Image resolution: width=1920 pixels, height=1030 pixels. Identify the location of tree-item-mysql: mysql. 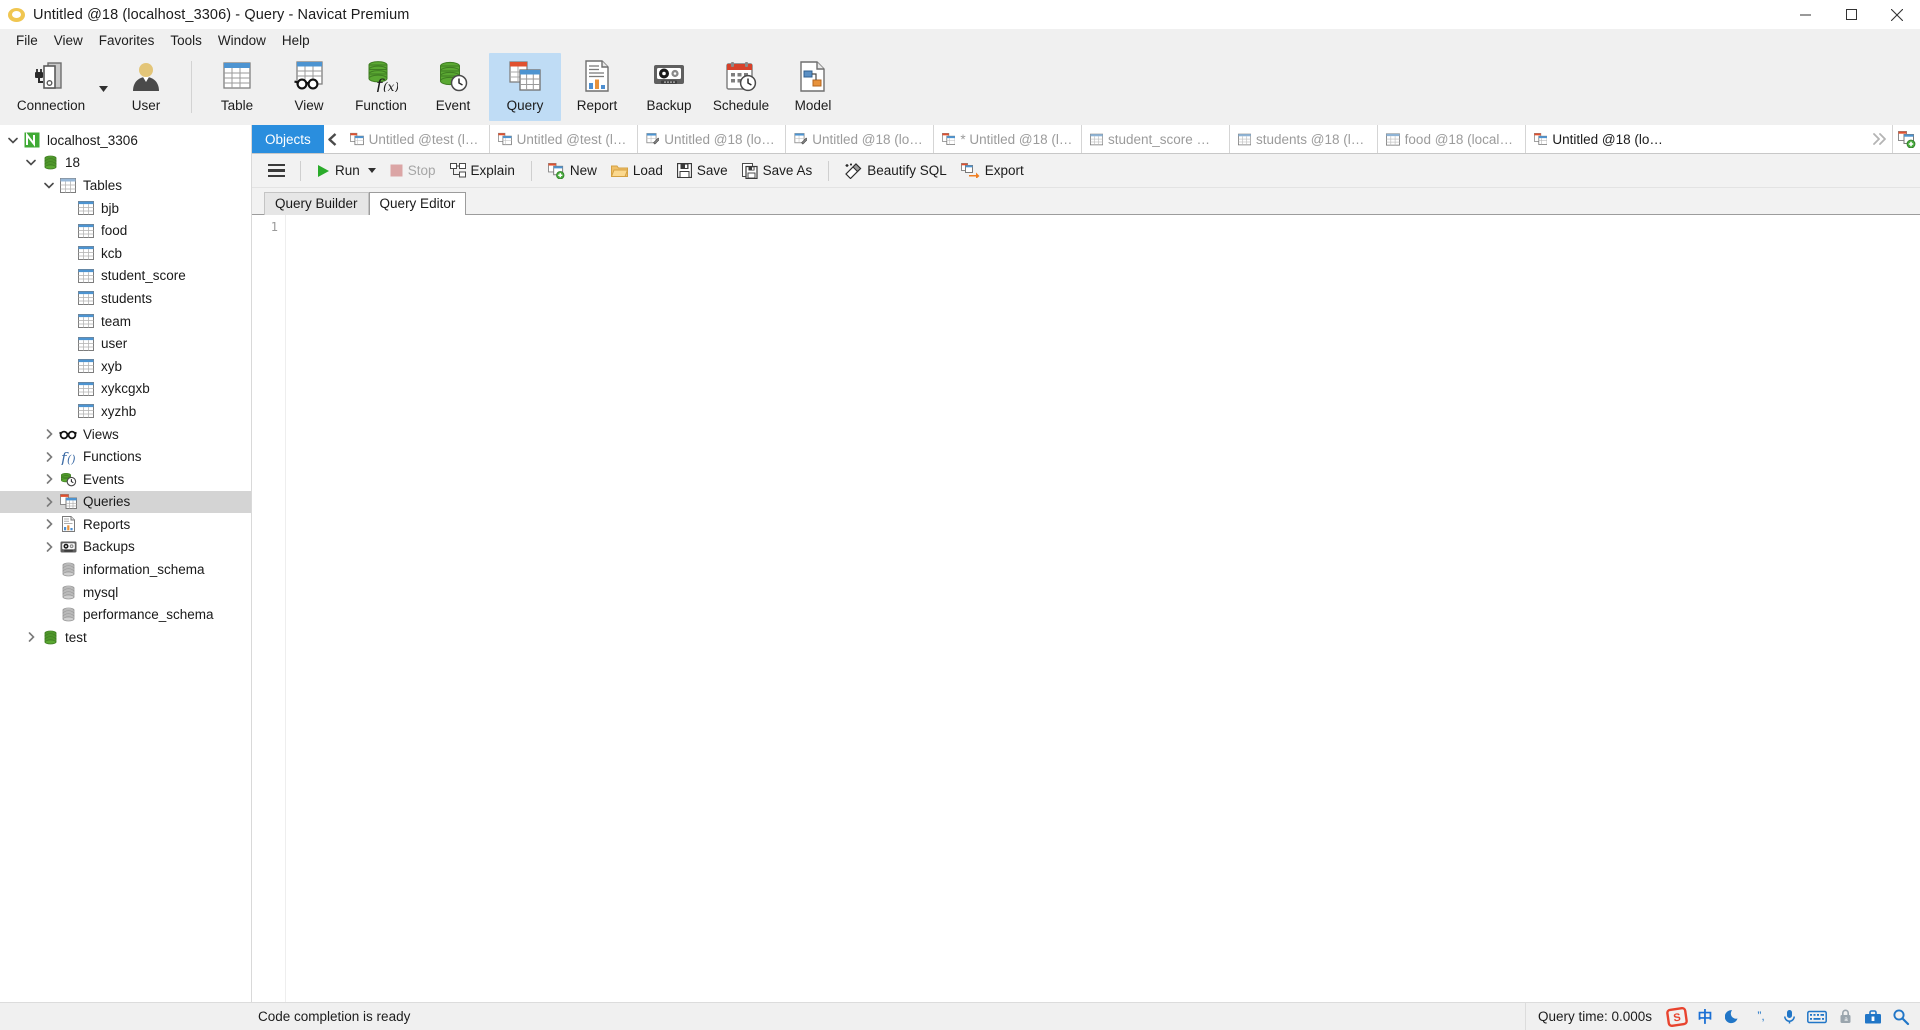
(125, 592).